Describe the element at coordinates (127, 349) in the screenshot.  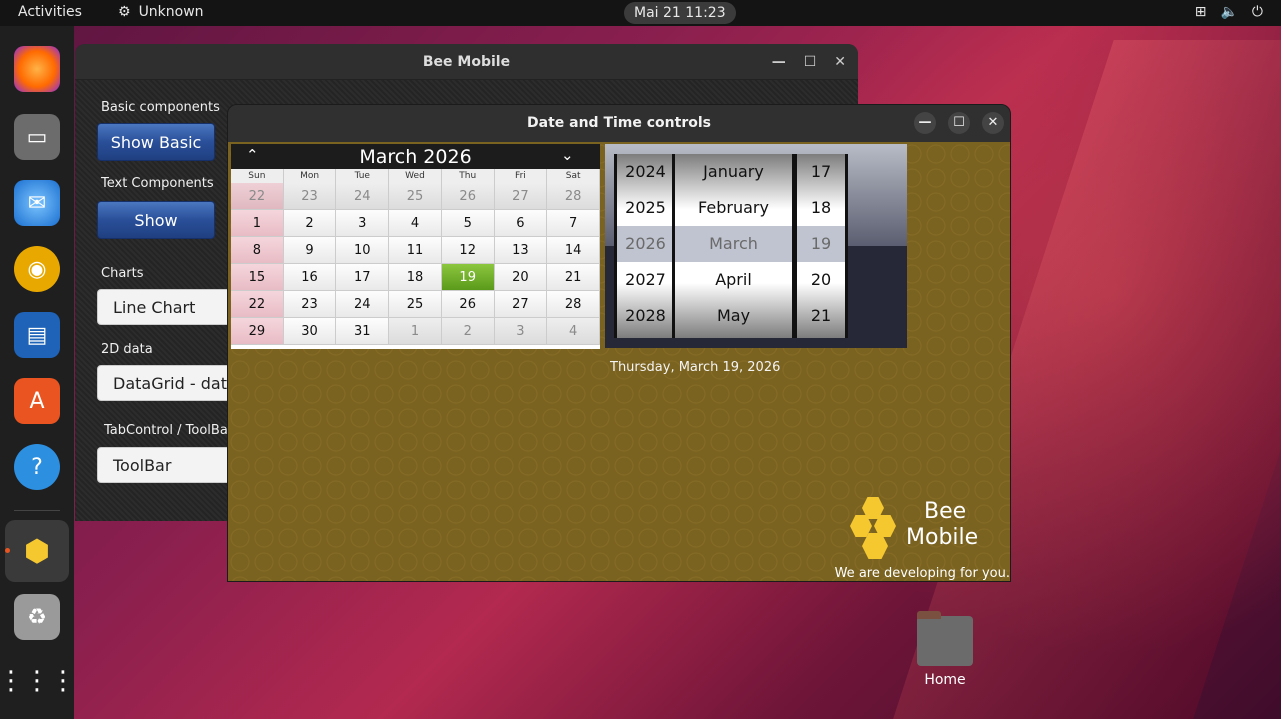
I see `section-label: 2D data` at that location.